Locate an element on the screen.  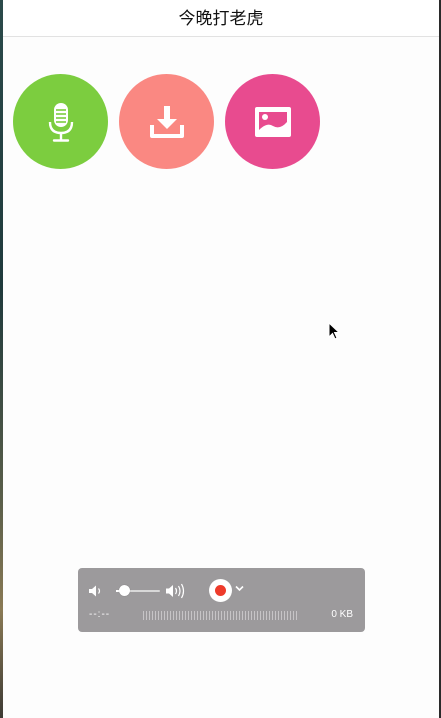
header: 今晚打老虎 is located at coordinates (221, 18).